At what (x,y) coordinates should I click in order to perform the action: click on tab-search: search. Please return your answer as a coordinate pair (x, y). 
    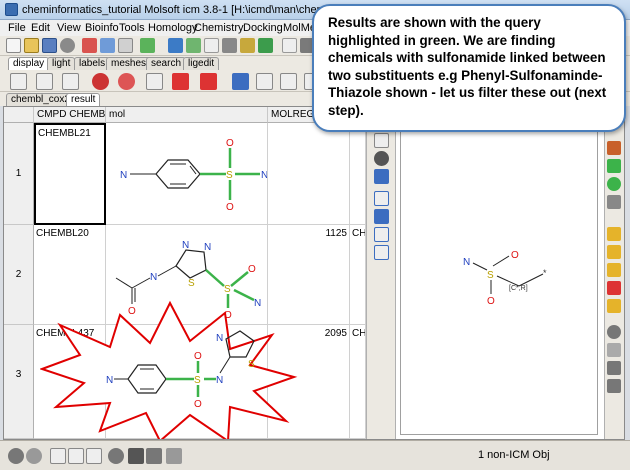
    Looking at the image, I should click on (166, 63).